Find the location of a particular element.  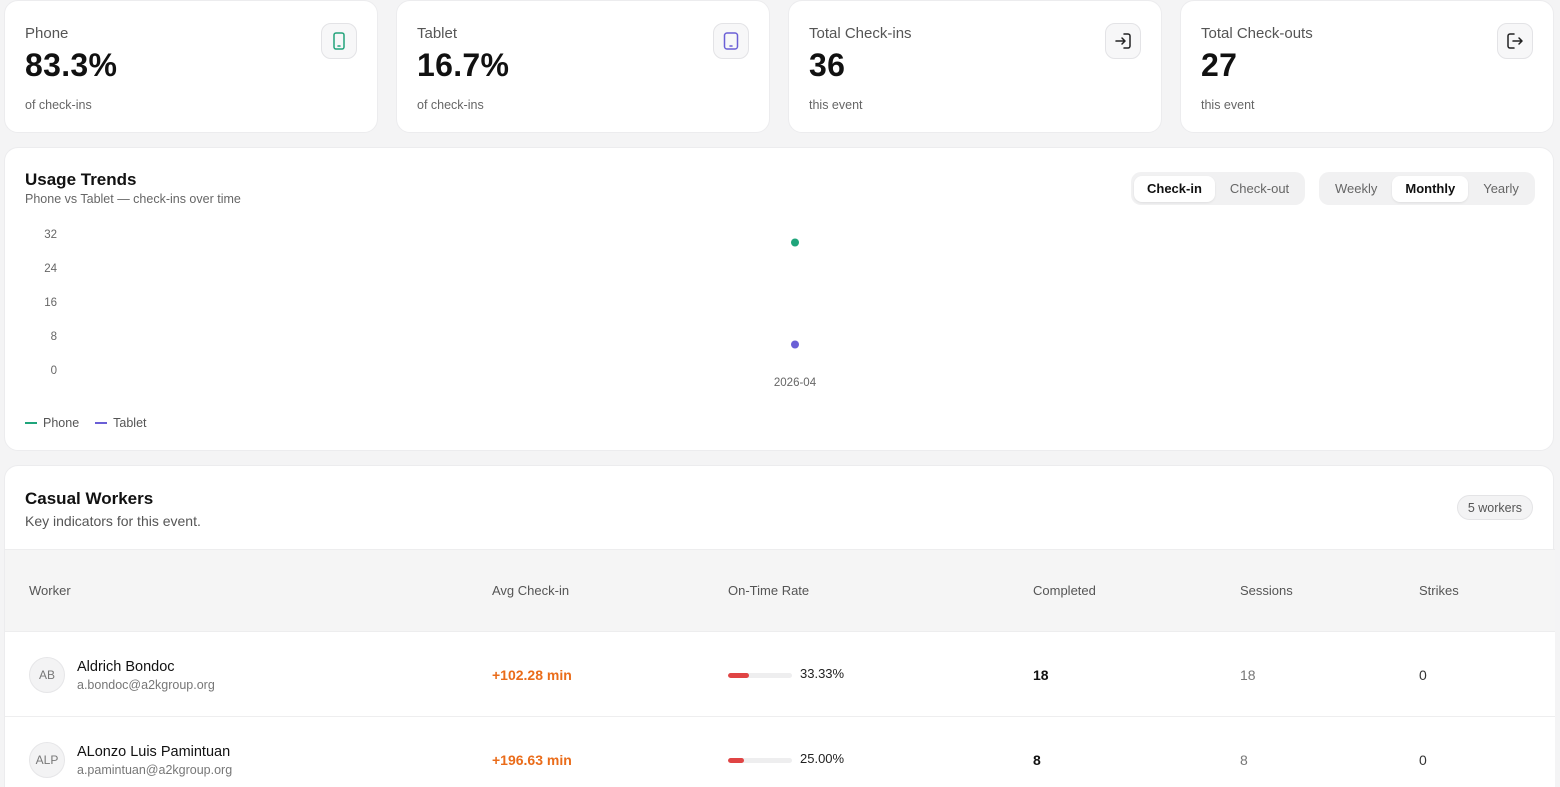

tablet-icon is located at coordinates (731, 41).